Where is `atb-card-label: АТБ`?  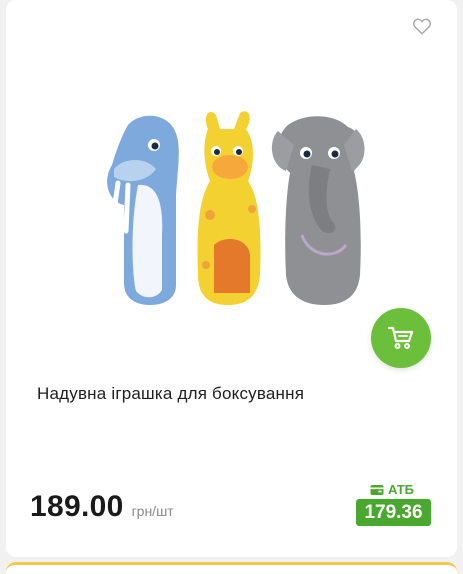
atb-card-label: АТБ is located at coordinates (392, 489).